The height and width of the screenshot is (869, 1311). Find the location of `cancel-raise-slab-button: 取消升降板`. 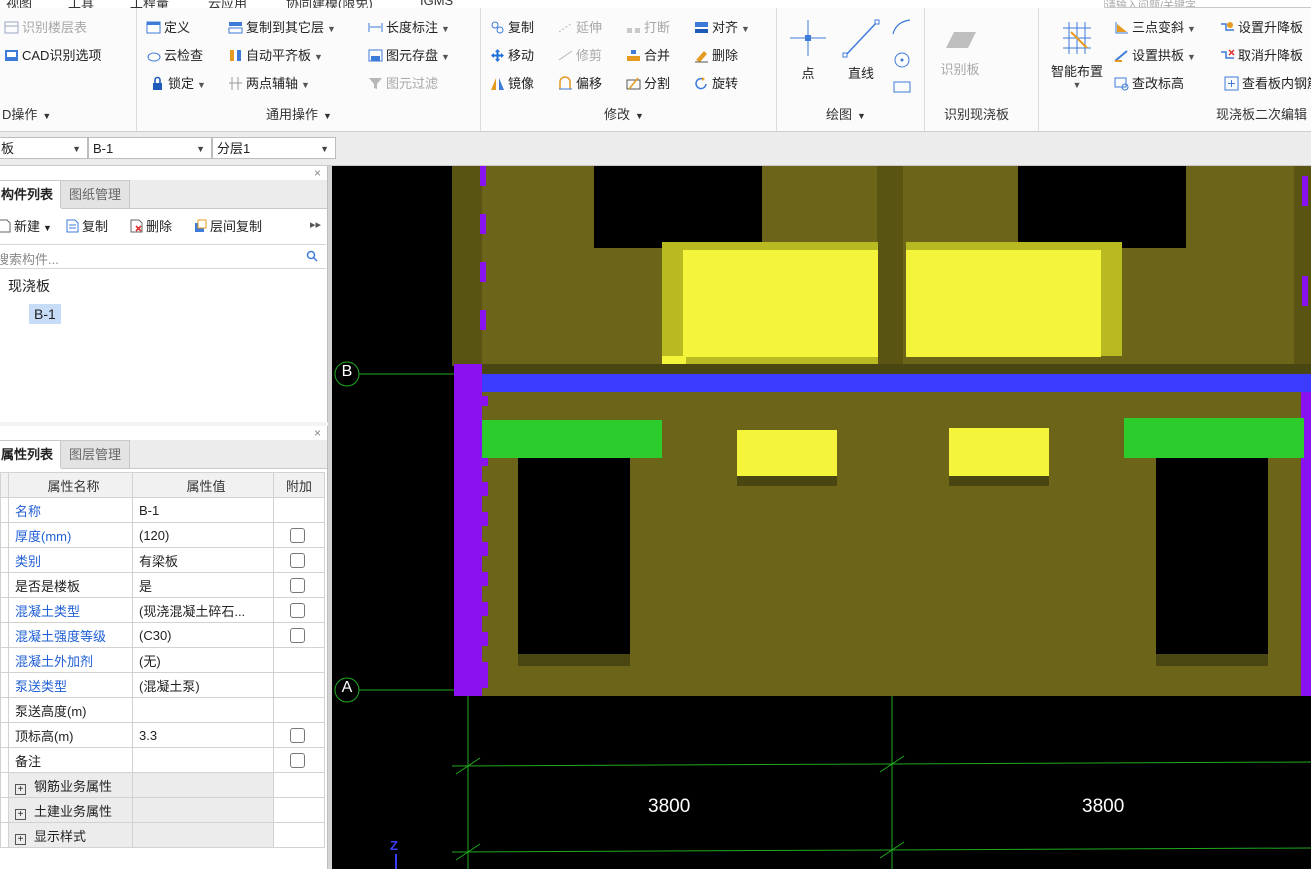

cancel-raise-slab-button: 取消升降板 is located at coordinates (1261, 56).